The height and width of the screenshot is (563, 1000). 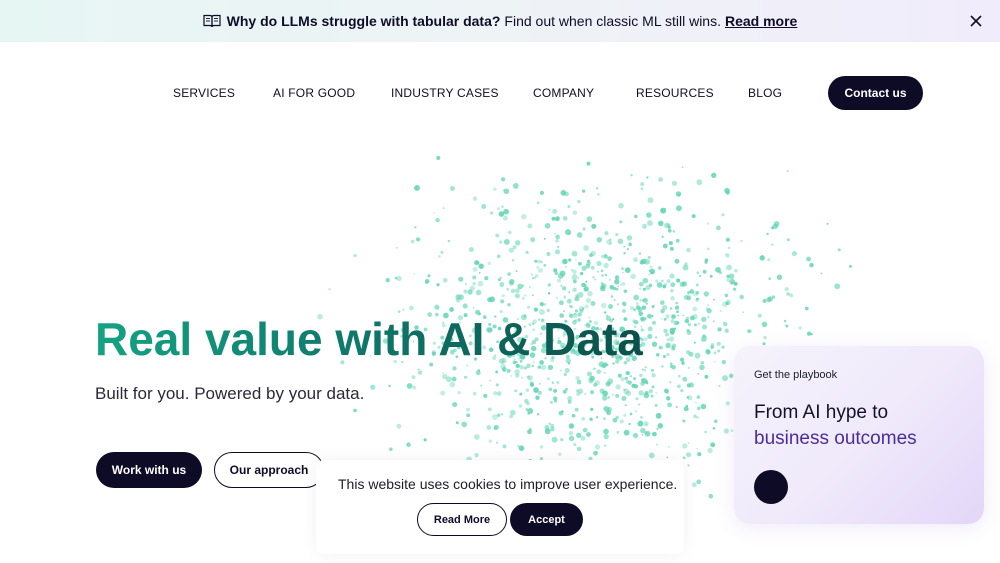 I want to click on nav-item-industry-cases: INDUSTRY CASES, so click(x=445, y=93).